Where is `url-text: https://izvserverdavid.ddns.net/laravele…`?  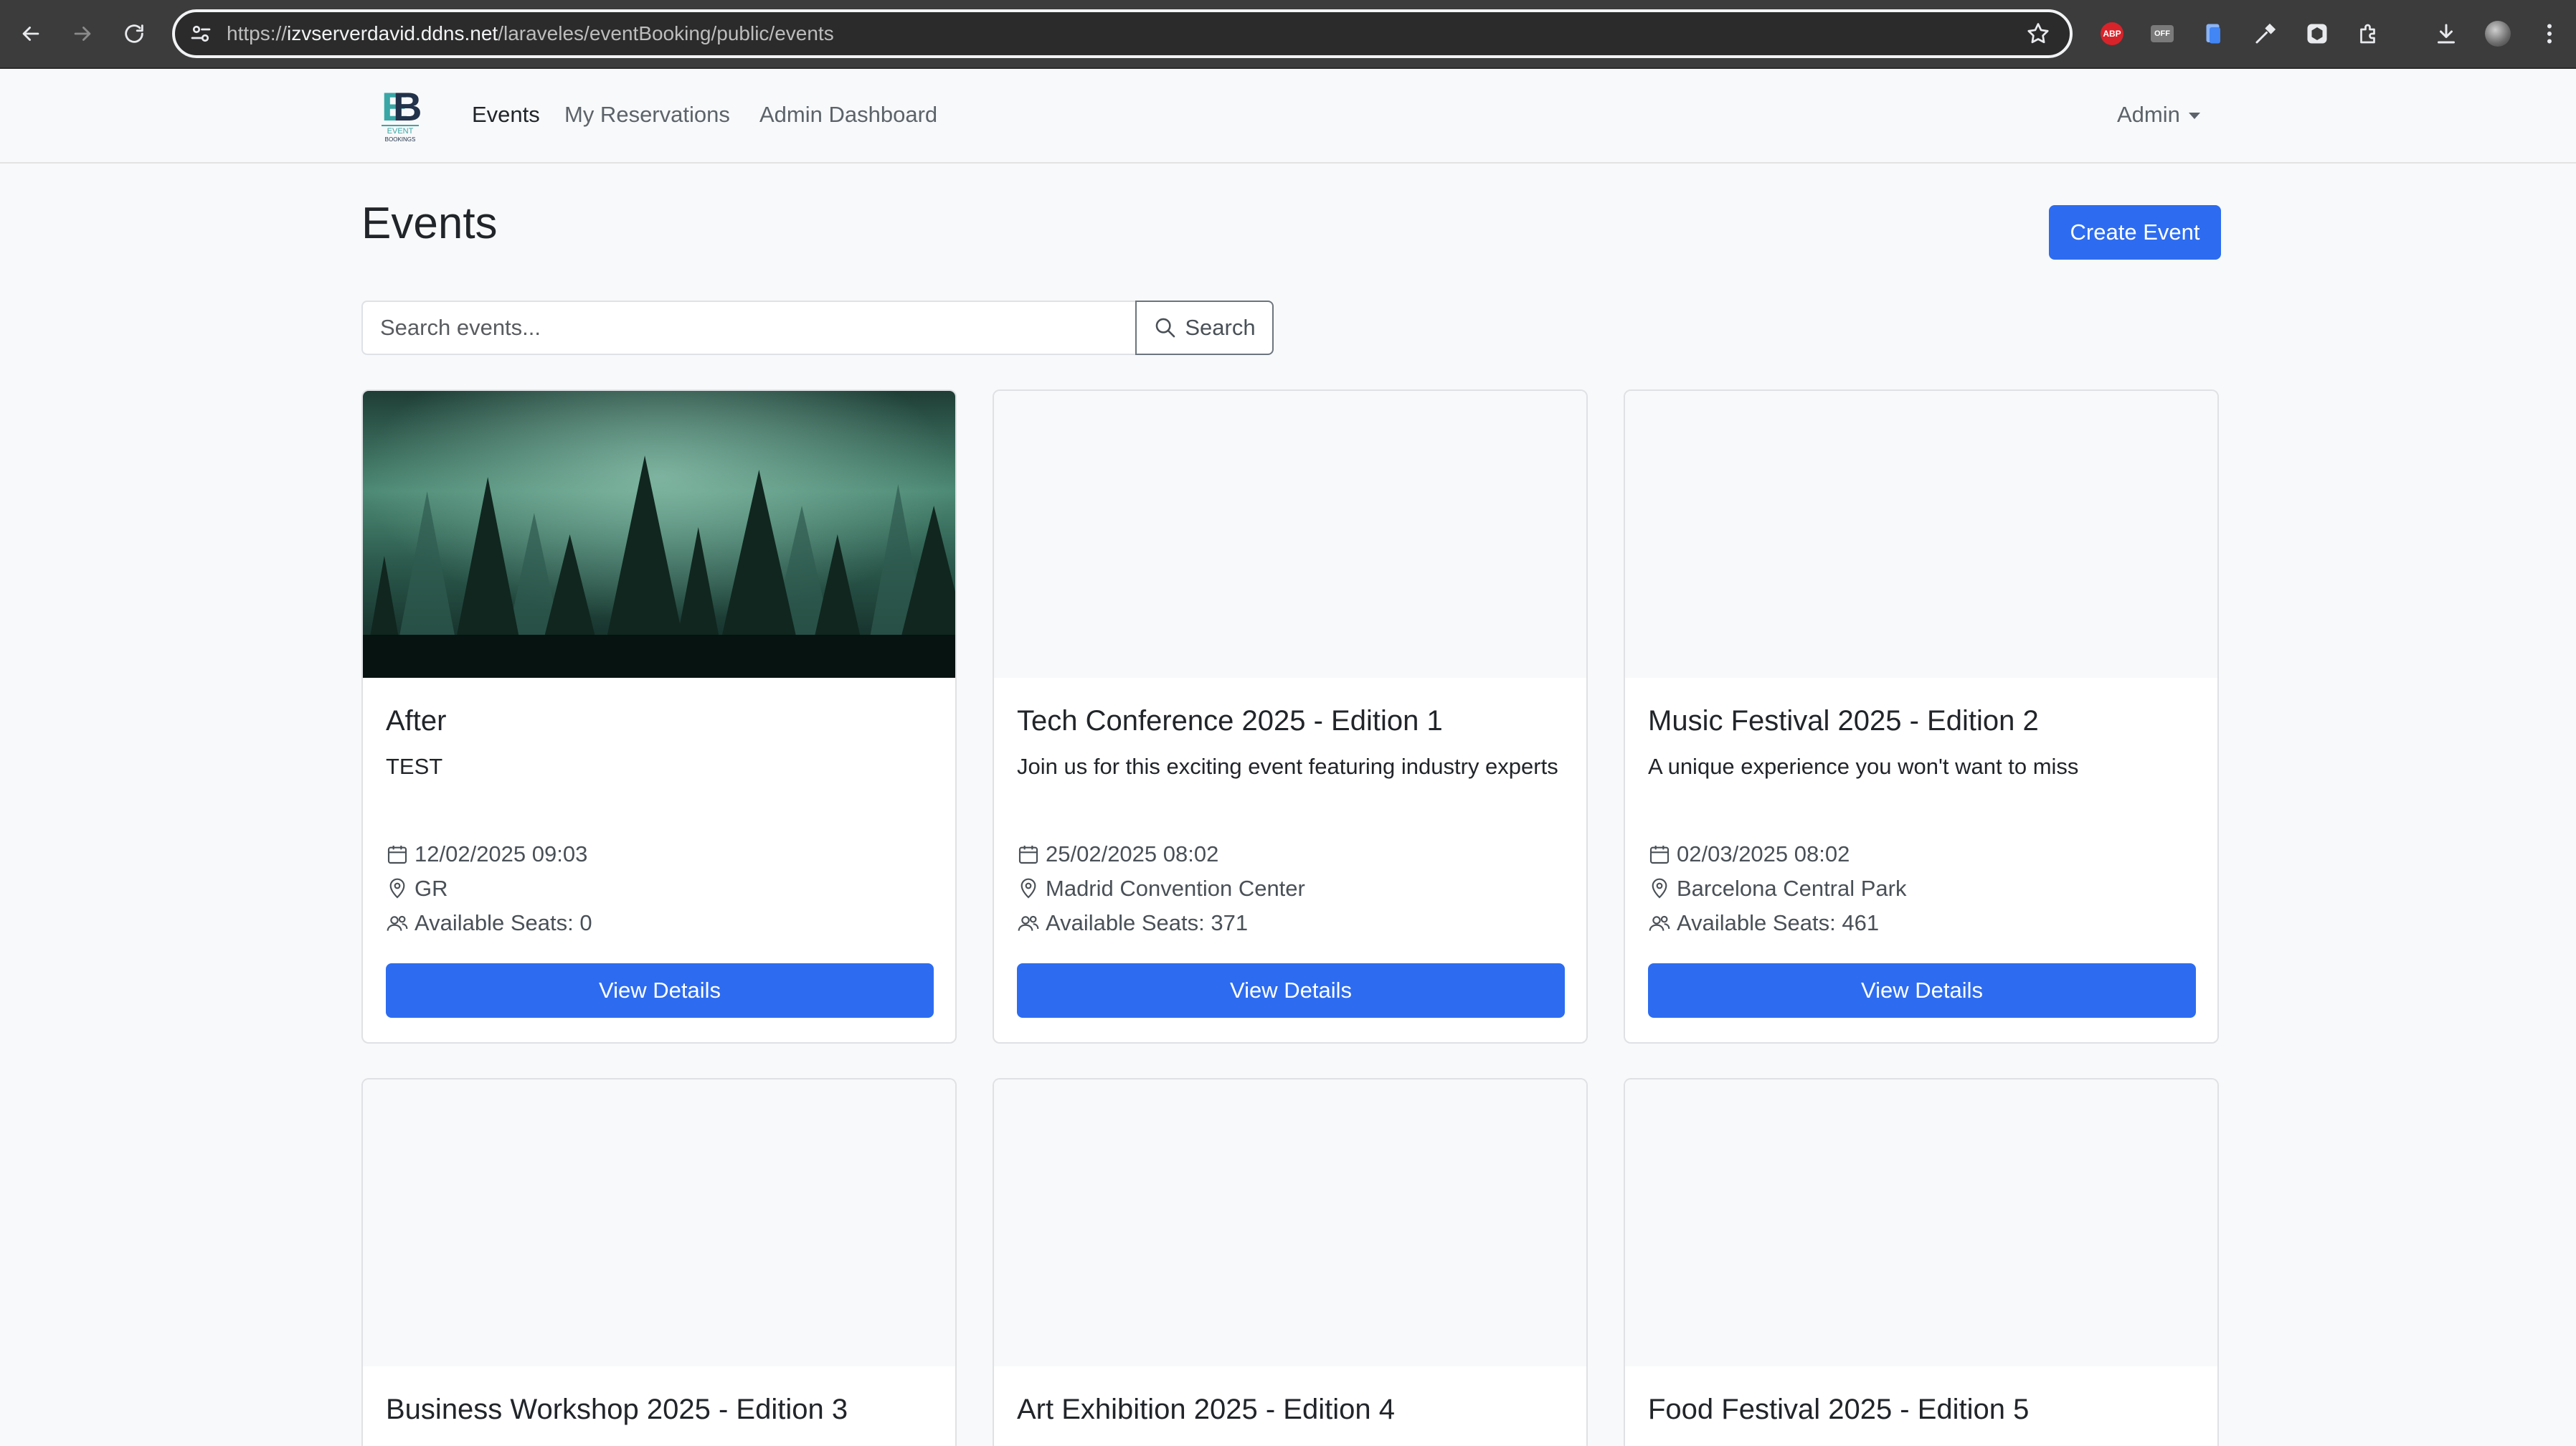 url-text: https://izvserverdavid.ddns.net/laravele… is located at coordinates (530, 33).